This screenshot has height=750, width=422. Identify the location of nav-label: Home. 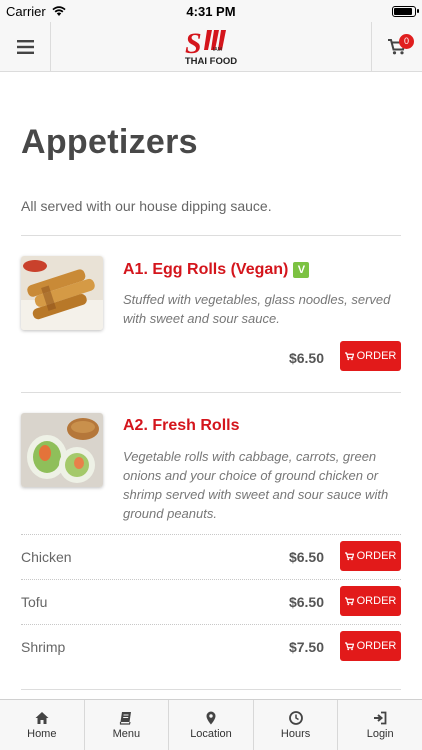
(42, 733).